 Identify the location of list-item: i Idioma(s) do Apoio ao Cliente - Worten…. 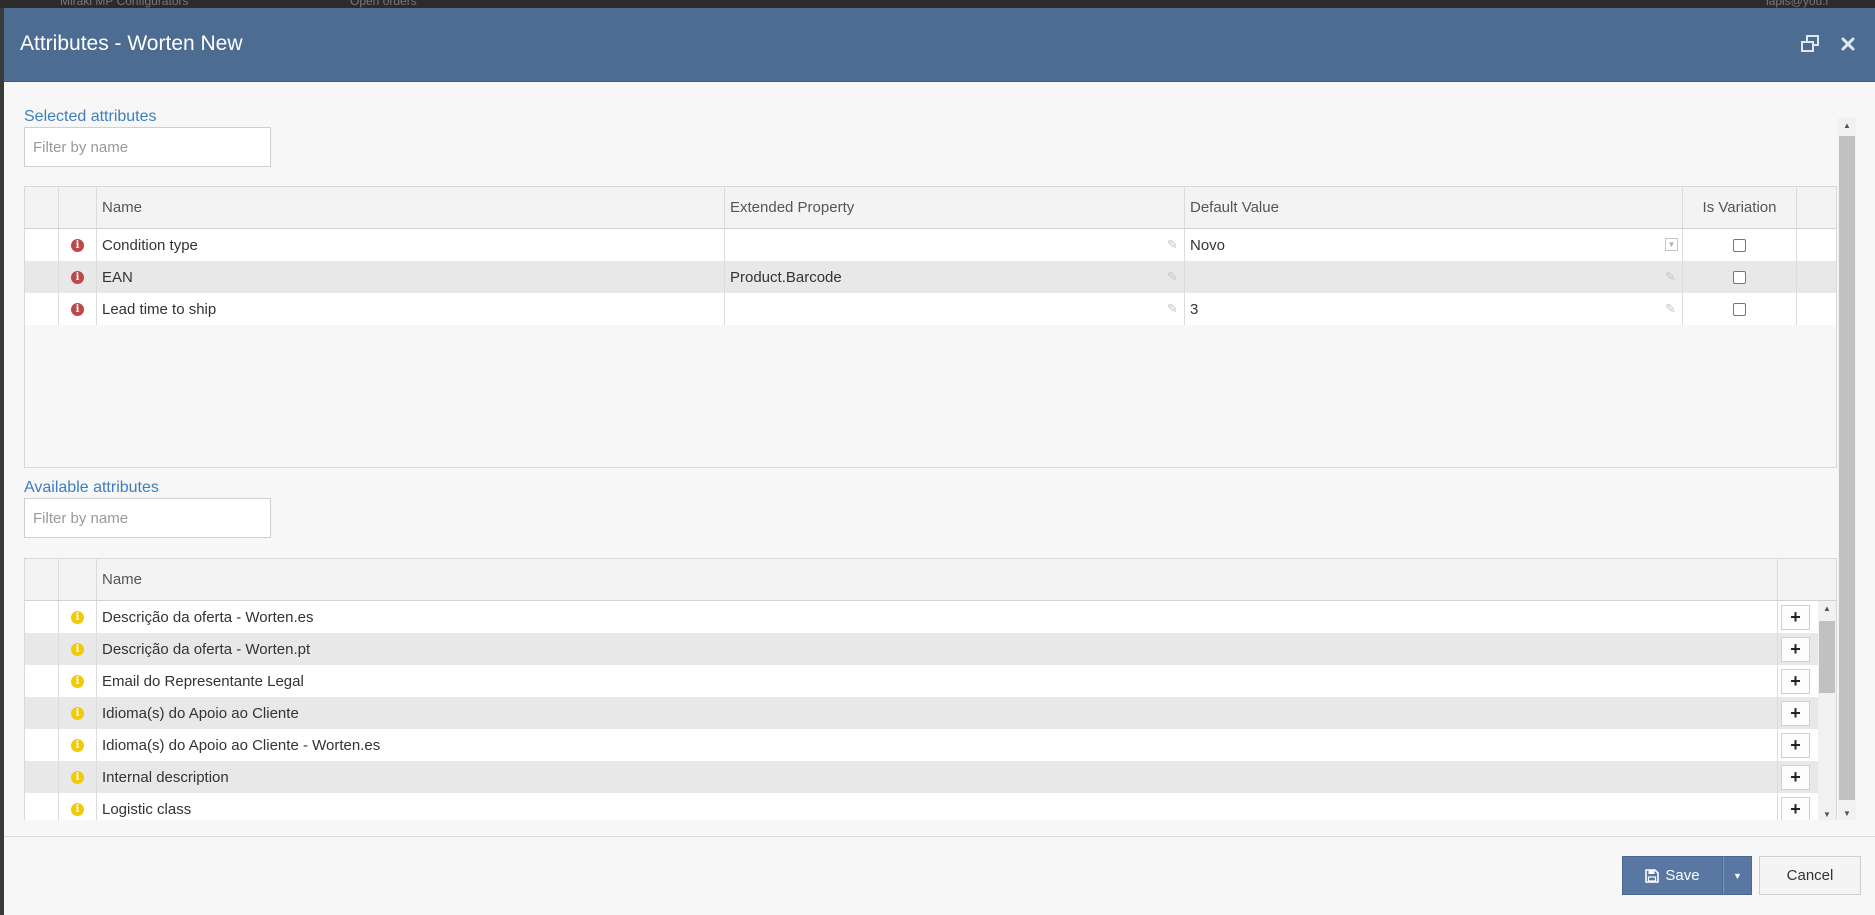
(930, 745).